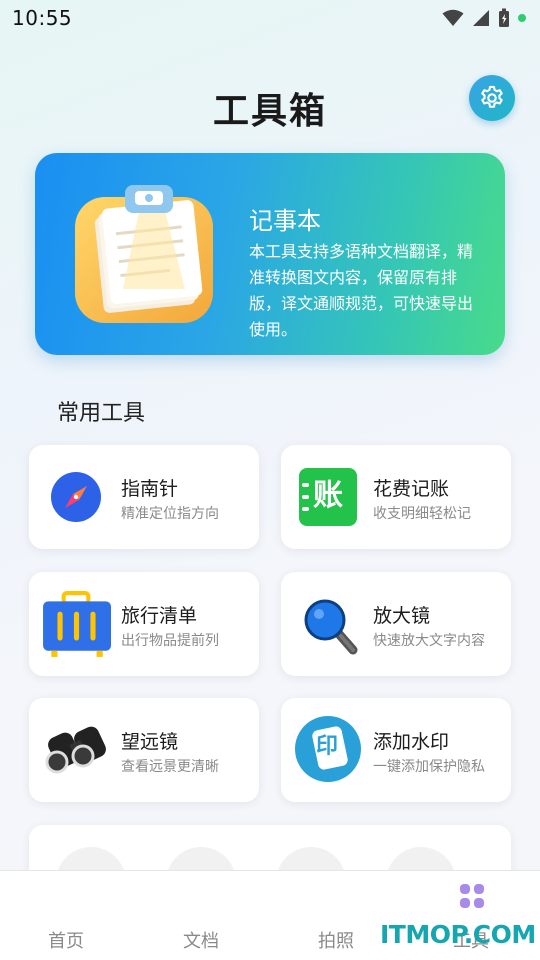 This screenshot has width=540, height=960. Describe the element at coordinates (429, 641) in the screenshot. I see `tool-description: 快速放大文字内容` at that location.